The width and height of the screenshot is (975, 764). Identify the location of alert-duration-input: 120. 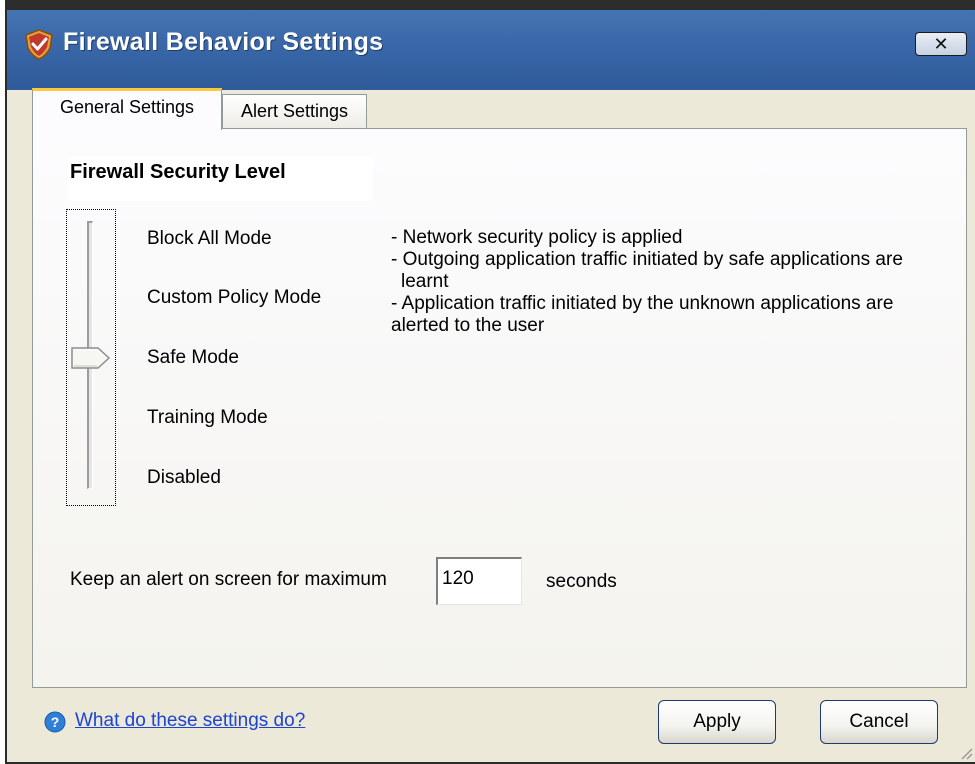
(479, 581).